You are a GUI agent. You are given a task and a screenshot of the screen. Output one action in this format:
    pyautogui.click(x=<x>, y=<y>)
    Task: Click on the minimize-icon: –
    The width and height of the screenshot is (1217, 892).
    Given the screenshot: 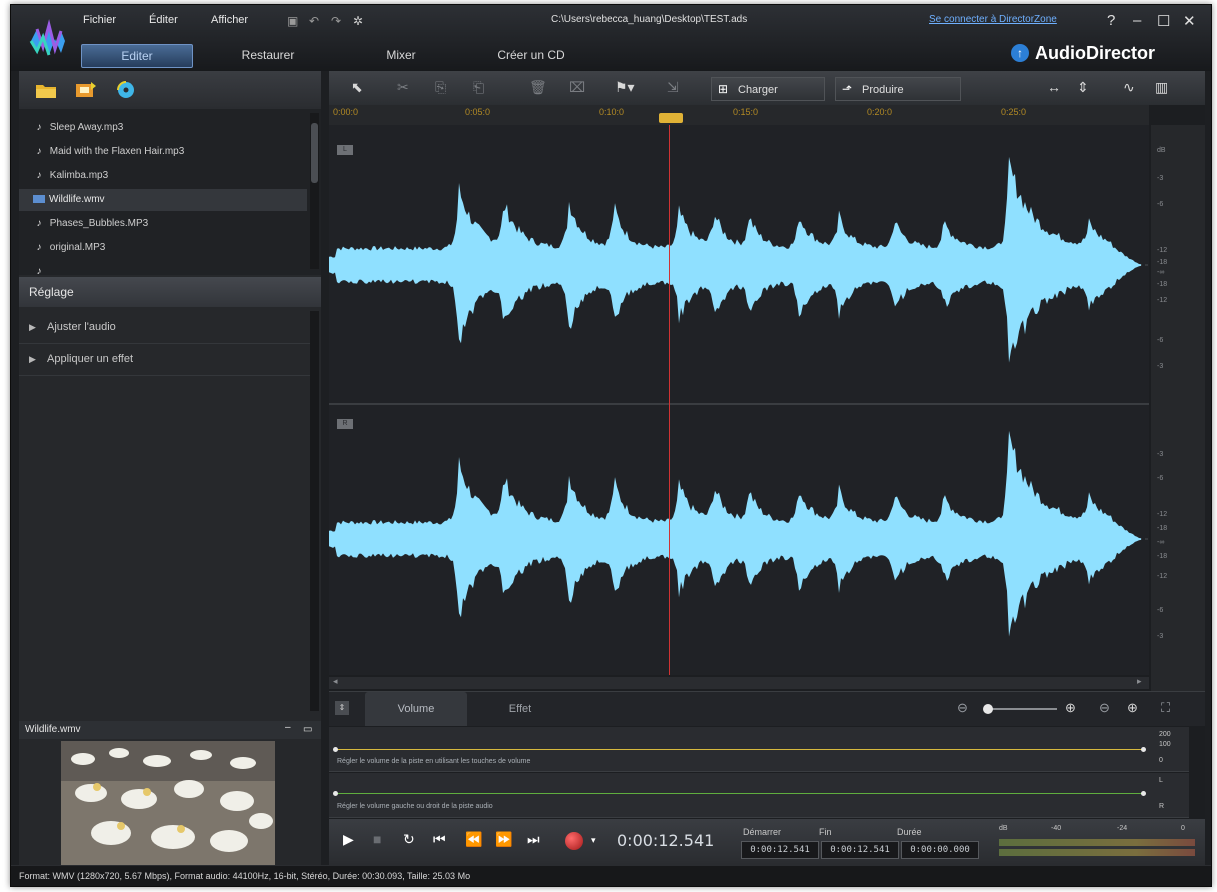 What is the action you would take?
    pyautogui.click(x=1137, y=20)
    